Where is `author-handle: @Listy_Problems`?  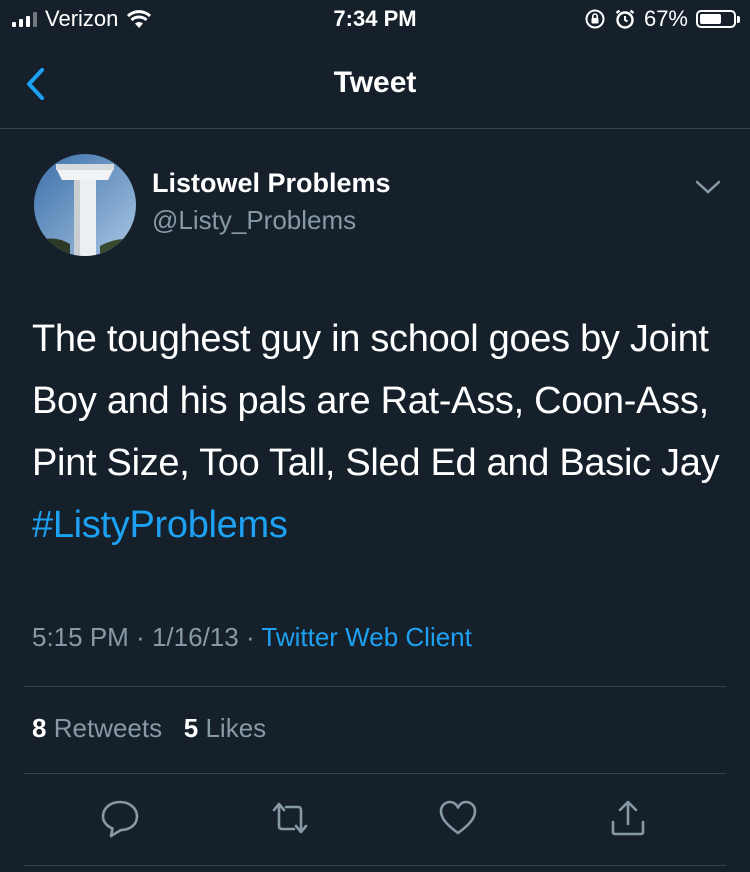 author-handle: @Listy_Problems is located at coordinates (254, 220).